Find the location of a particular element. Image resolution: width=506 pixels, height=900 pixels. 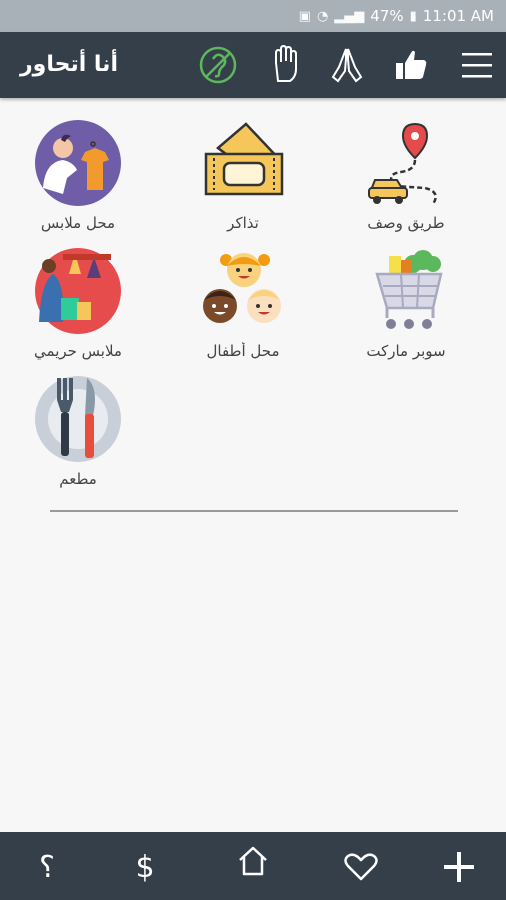

wifi-icon: ◔ is located at coordinates (322, 16).